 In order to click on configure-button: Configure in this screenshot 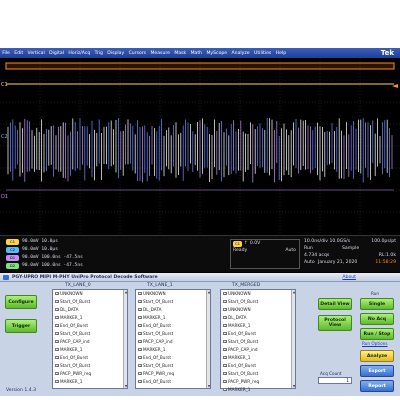, I will do `click(21, 302)`.